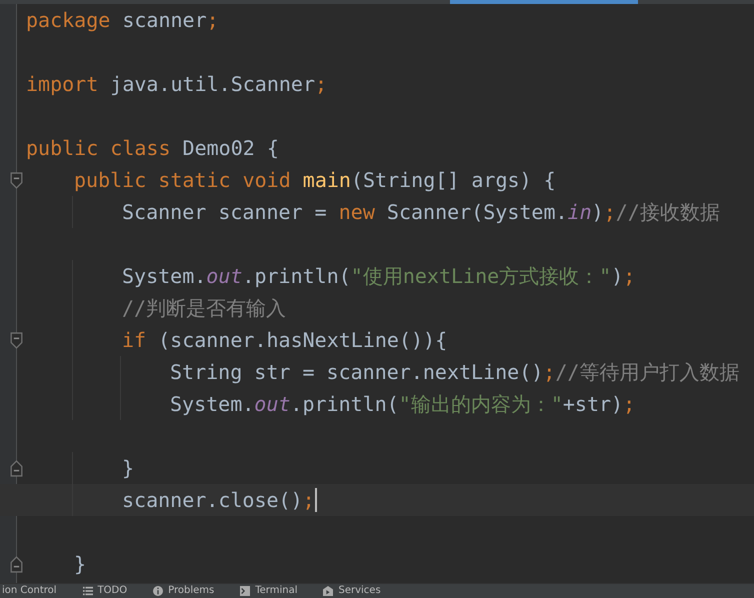 This screenshot has width=754, height=598. What do you see at coordinates (315, 180) in the screenshot?
I see `code-line: public static void main(String[] args) {` at bounding box center [315, 180].